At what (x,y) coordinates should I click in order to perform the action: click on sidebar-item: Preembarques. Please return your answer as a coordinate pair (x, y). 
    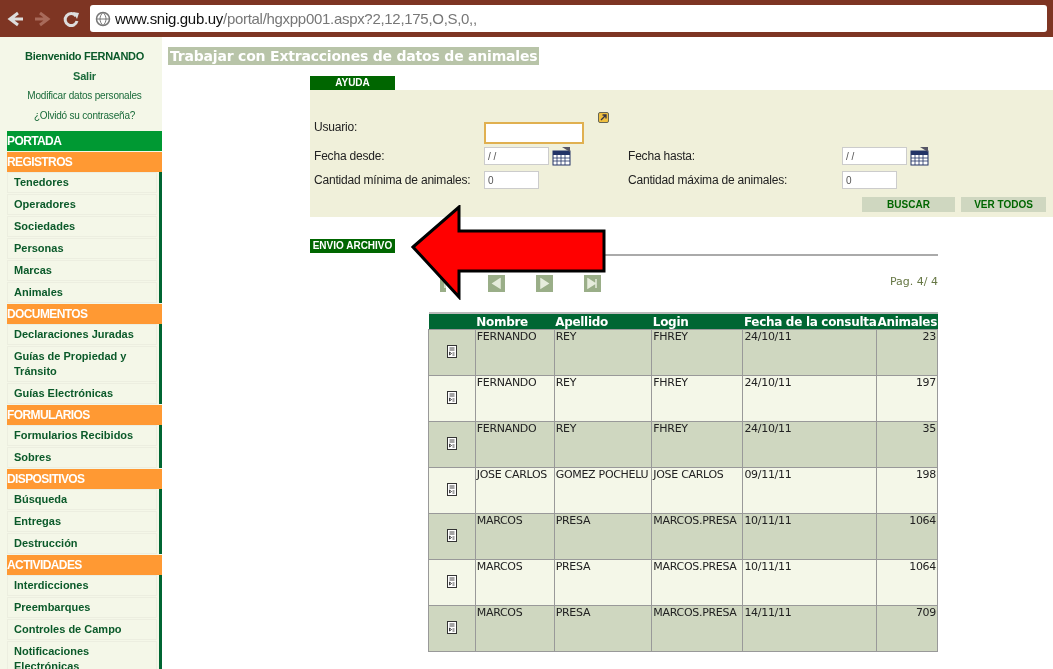
    Looking at the image, I should click on (82, 607).